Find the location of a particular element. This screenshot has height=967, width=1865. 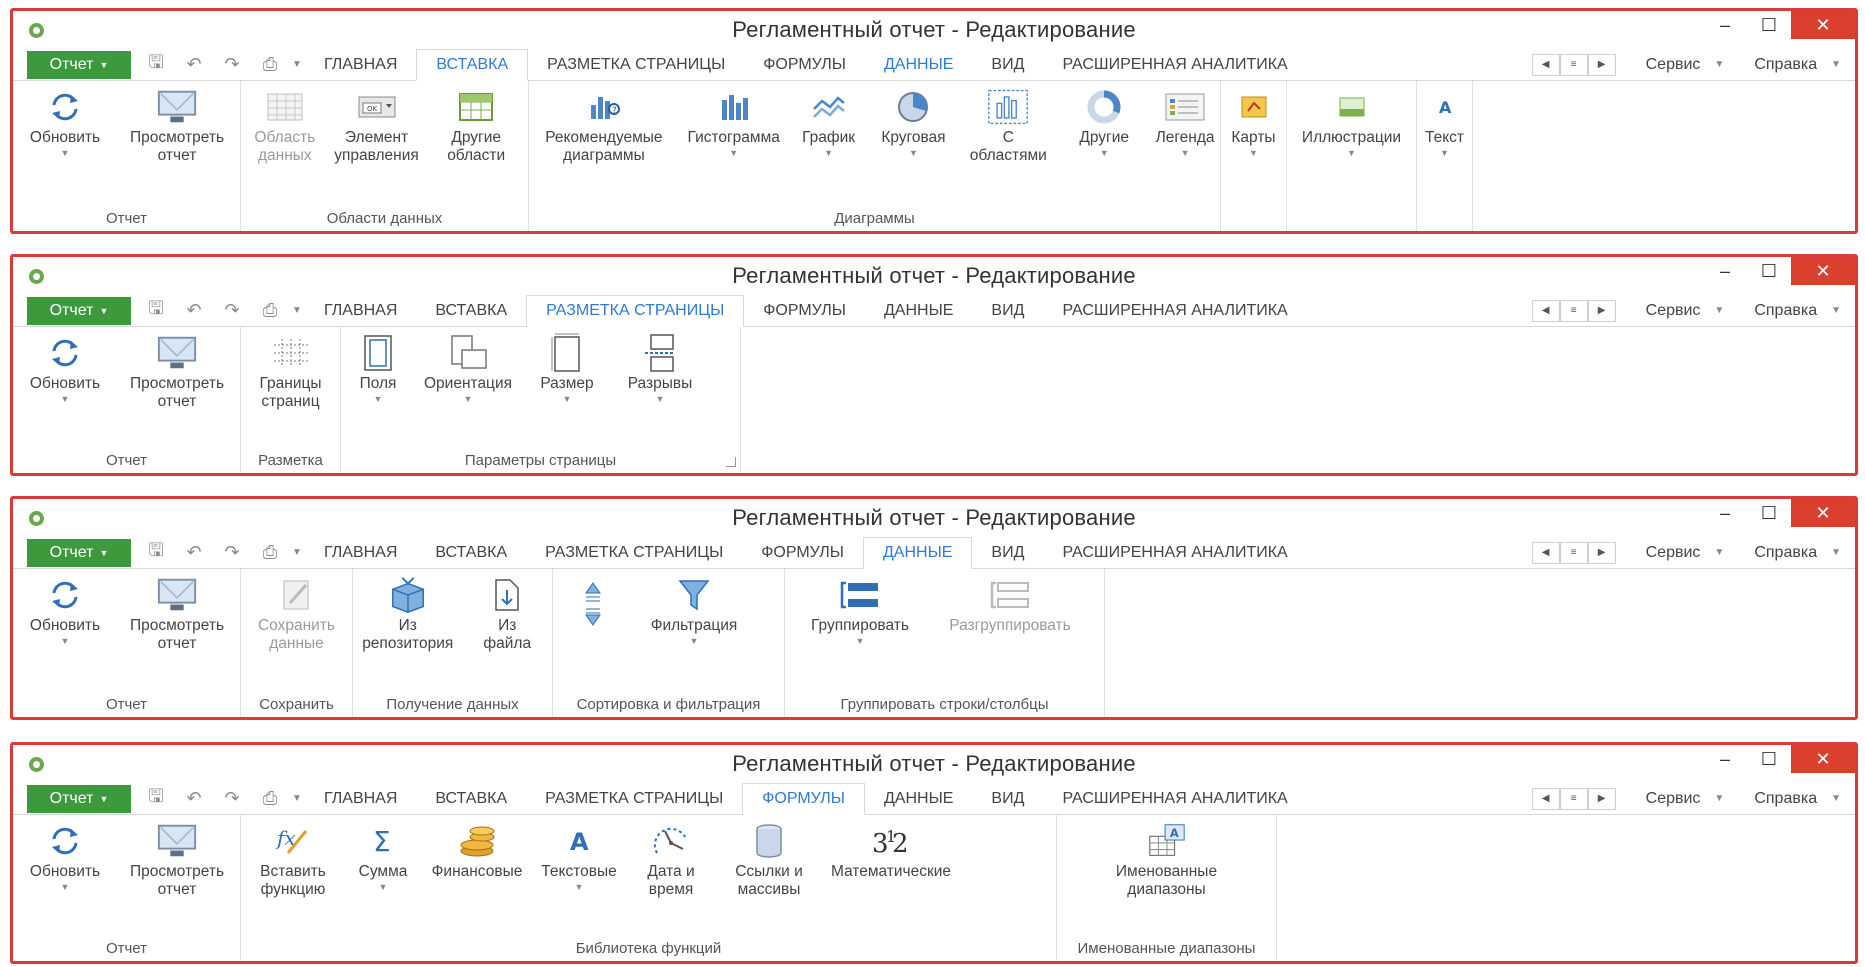

pie-chart-button: Круговая ▼ is located at coordinates (914, 156).